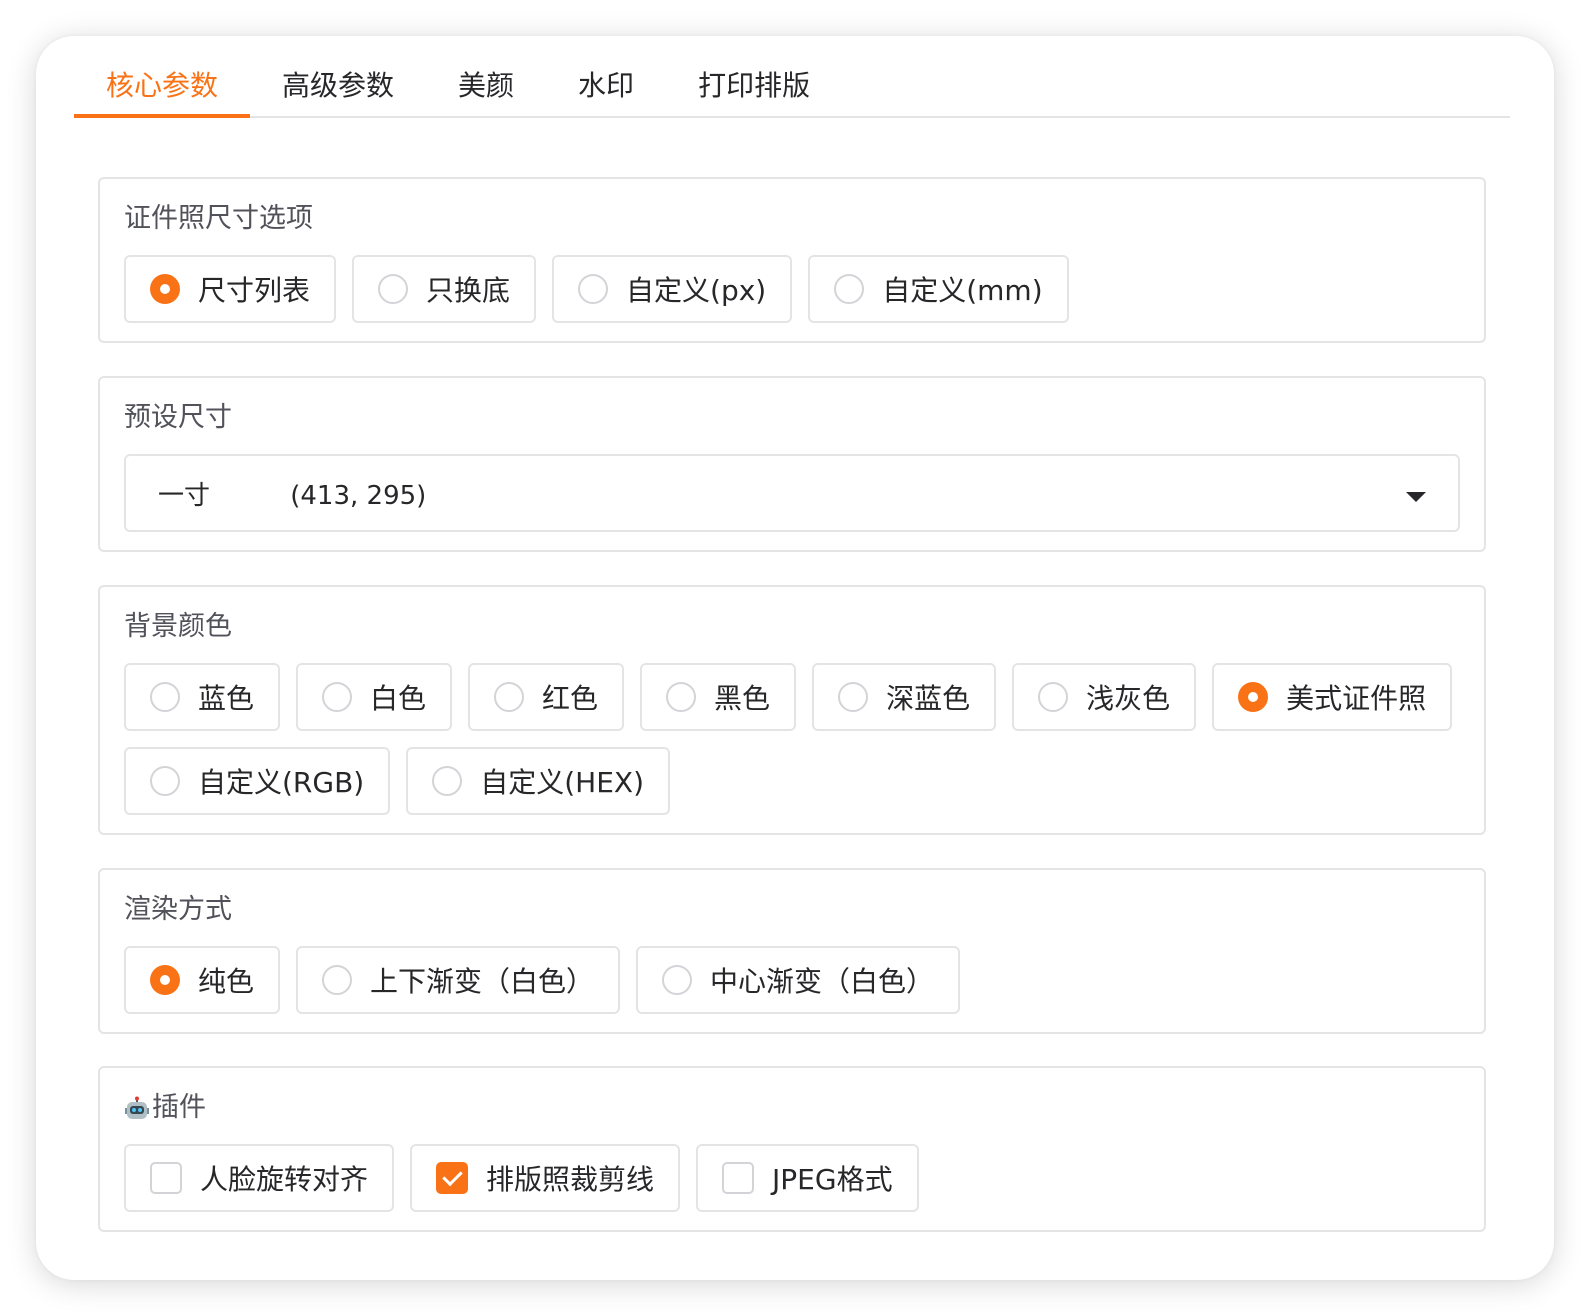  What do you see at coordinates (742, 698) in the screenshot?
I see `option-label: 黑色` at bounding box center [742, 698].